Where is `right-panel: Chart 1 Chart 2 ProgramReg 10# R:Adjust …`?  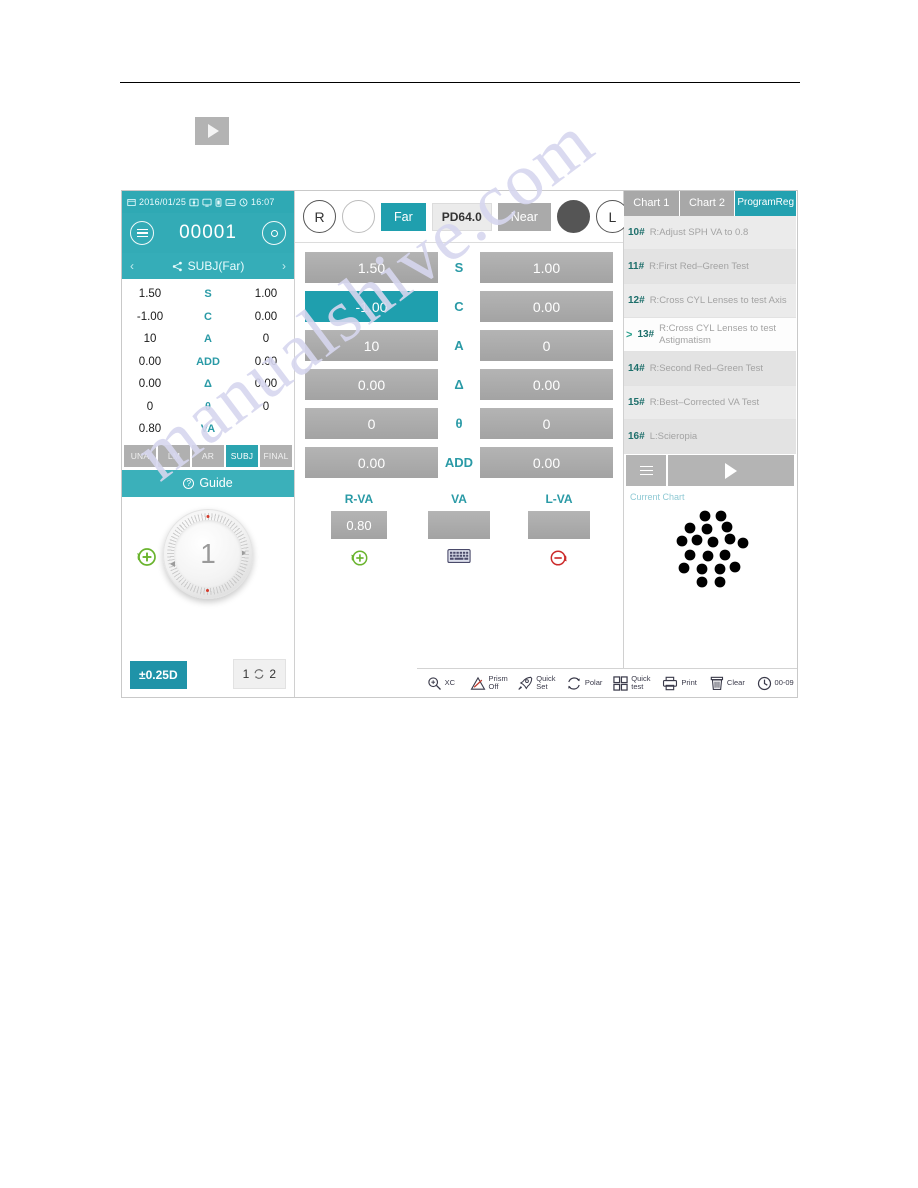
right-panel: Chart 1 Chart 2 ProgramReg 10# R:Adjust … is located at coordinates (710, 444).